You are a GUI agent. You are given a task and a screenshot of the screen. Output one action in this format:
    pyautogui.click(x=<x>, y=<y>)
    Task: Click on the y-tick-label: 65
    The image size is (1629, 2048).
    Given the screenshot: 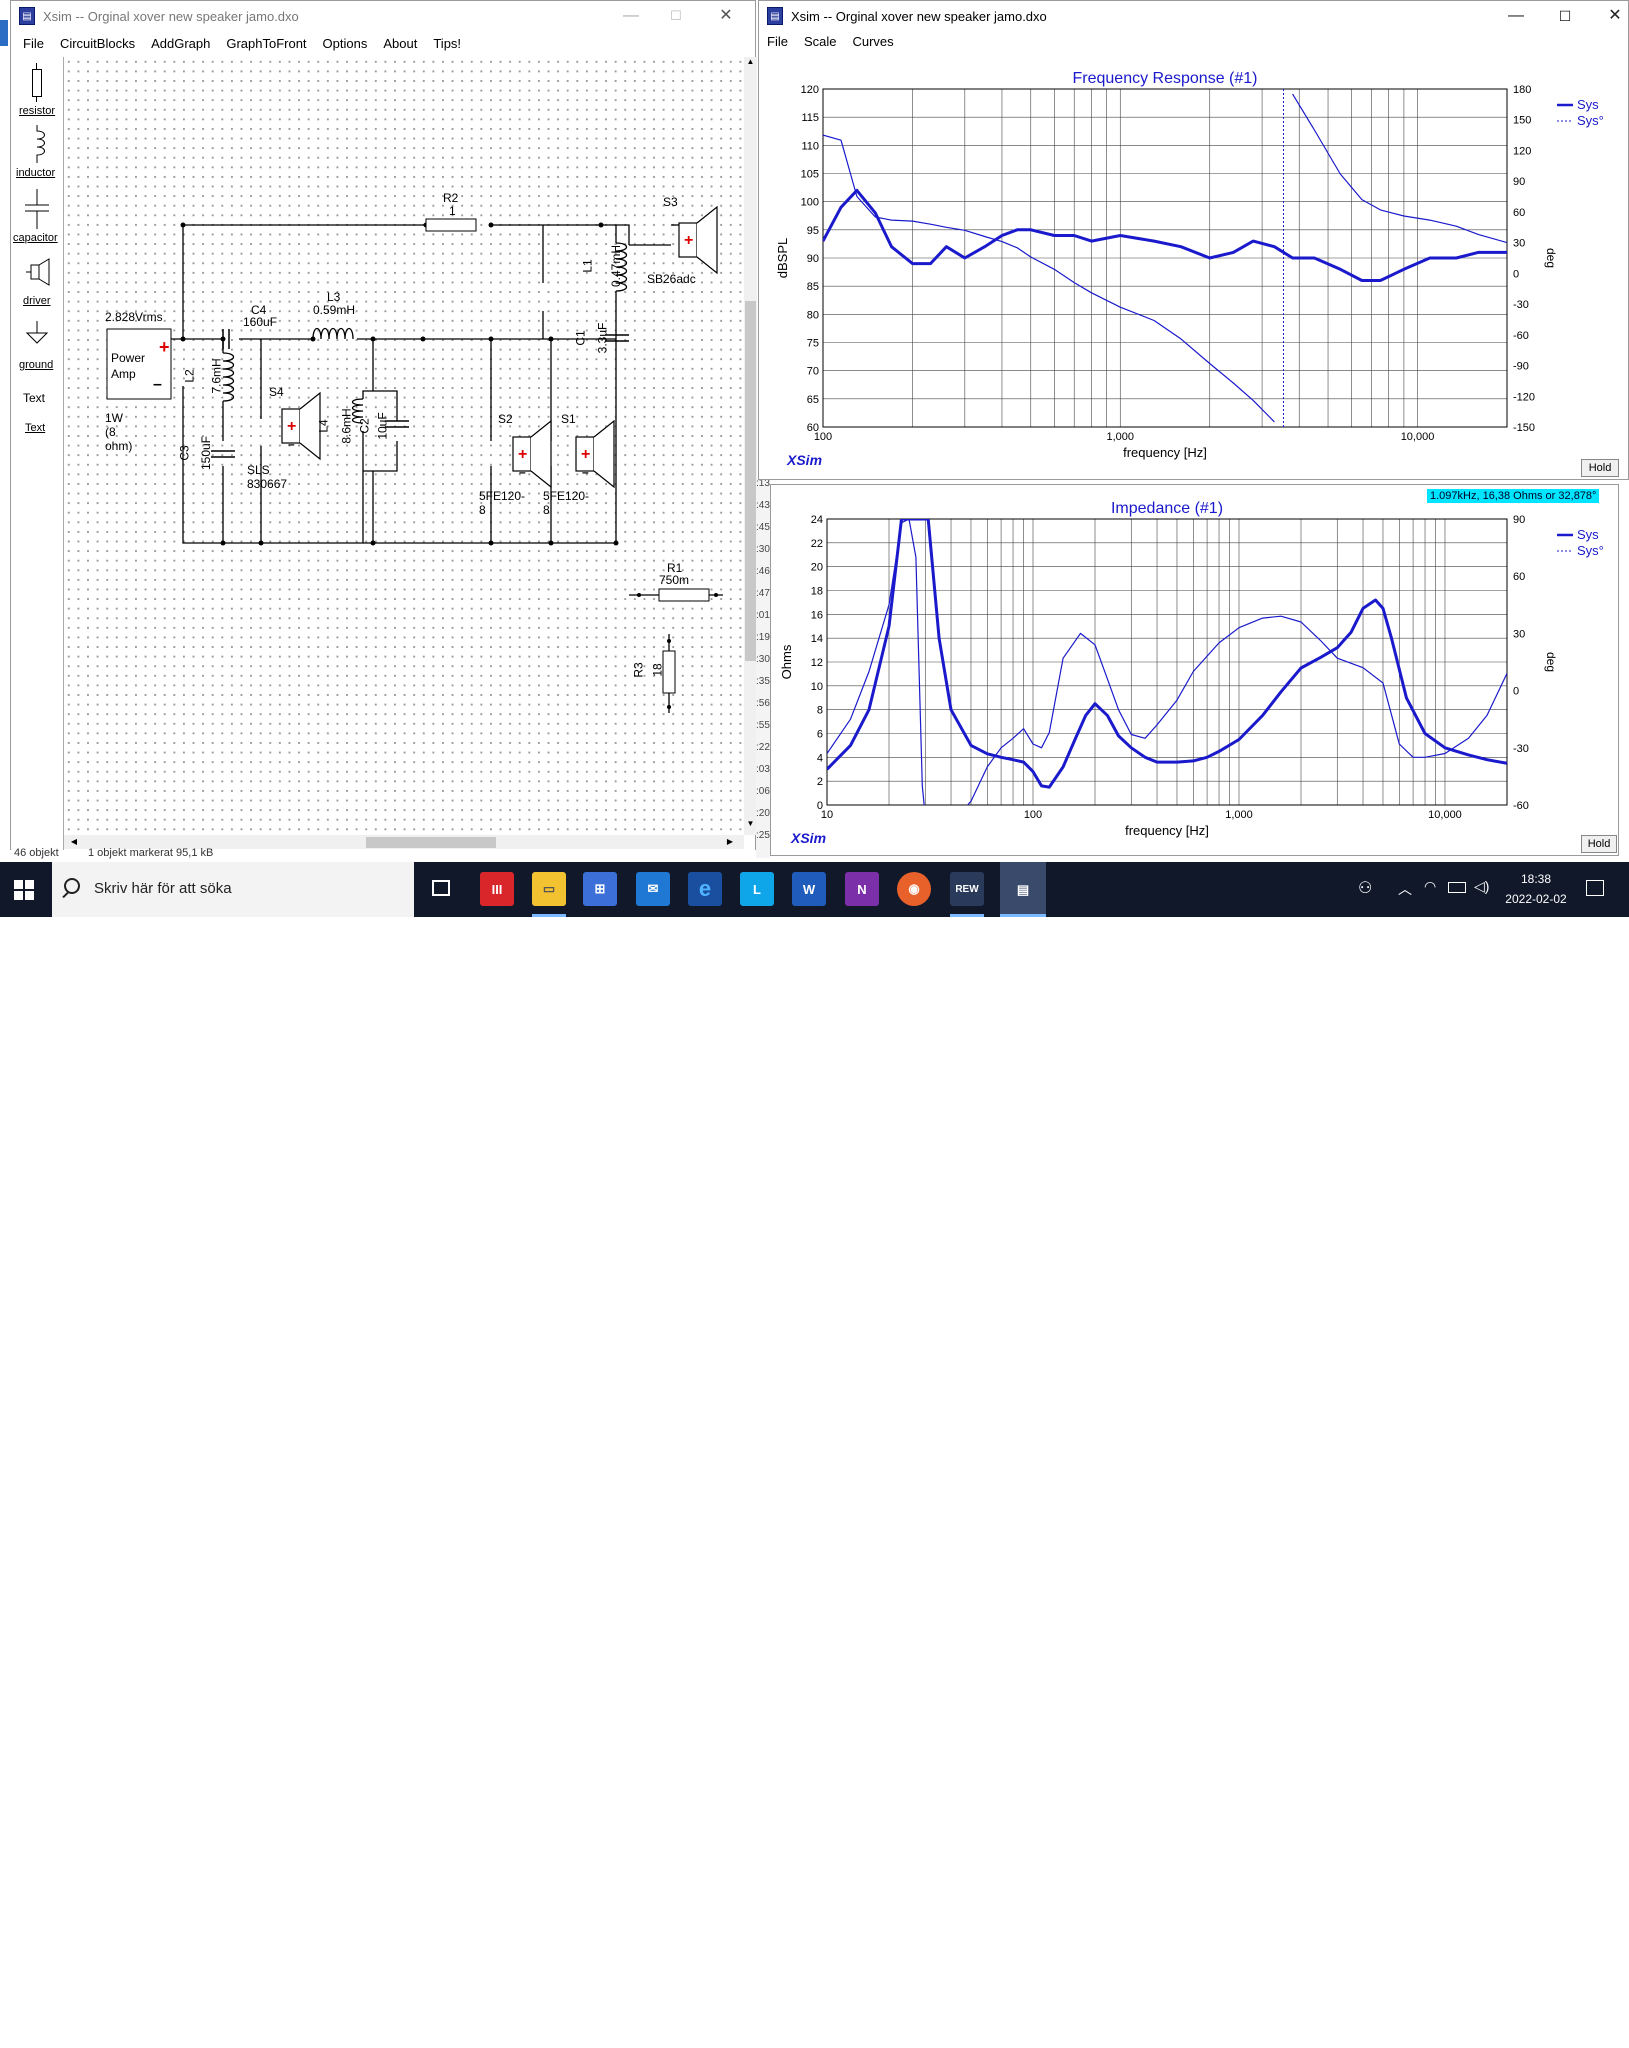 What is the action you would take?
    pyautogui.click(x=813, y=400)
    